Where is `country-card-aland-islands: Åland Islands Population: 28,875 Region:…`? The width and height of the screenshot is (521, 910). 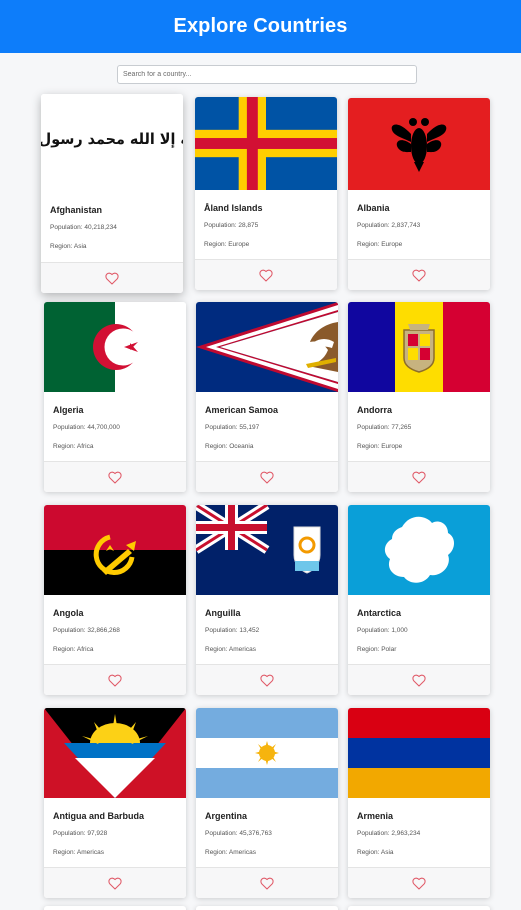 country-card-aland-islands: Åland Islands Population: 28,875 Region:… is located at coordinates (266, 193).